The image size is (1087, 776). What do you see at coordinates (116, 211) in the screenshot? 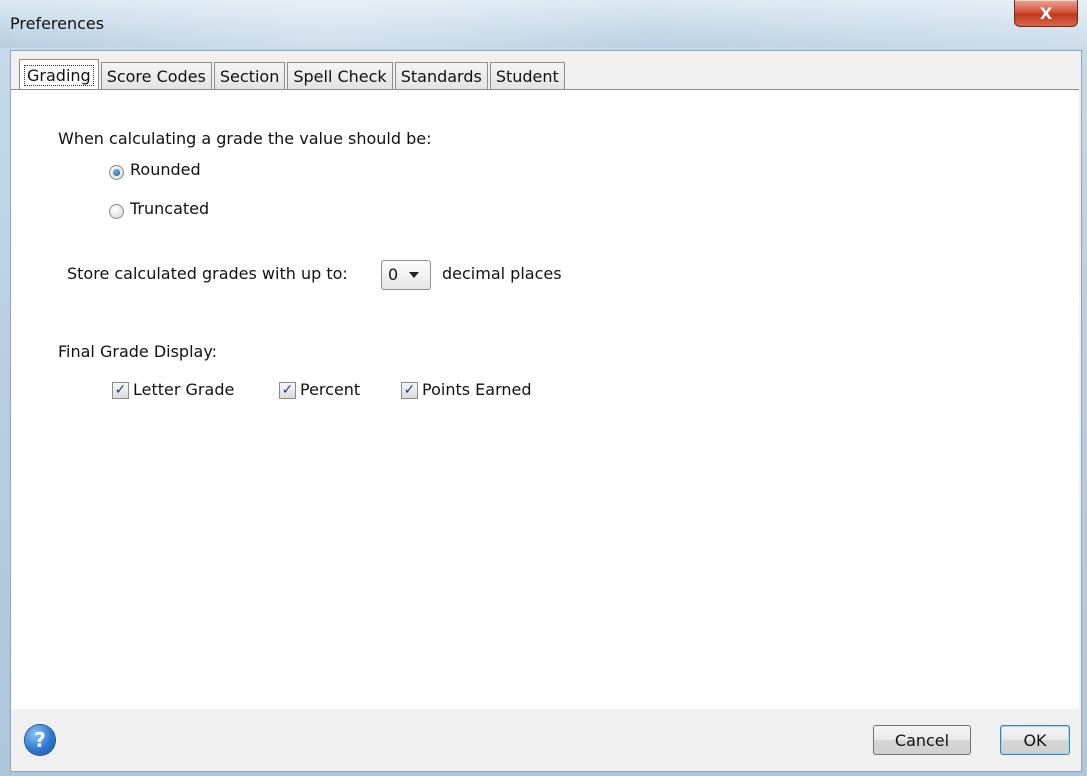
I see `truncated-radio` at bounding box center [116, 211].